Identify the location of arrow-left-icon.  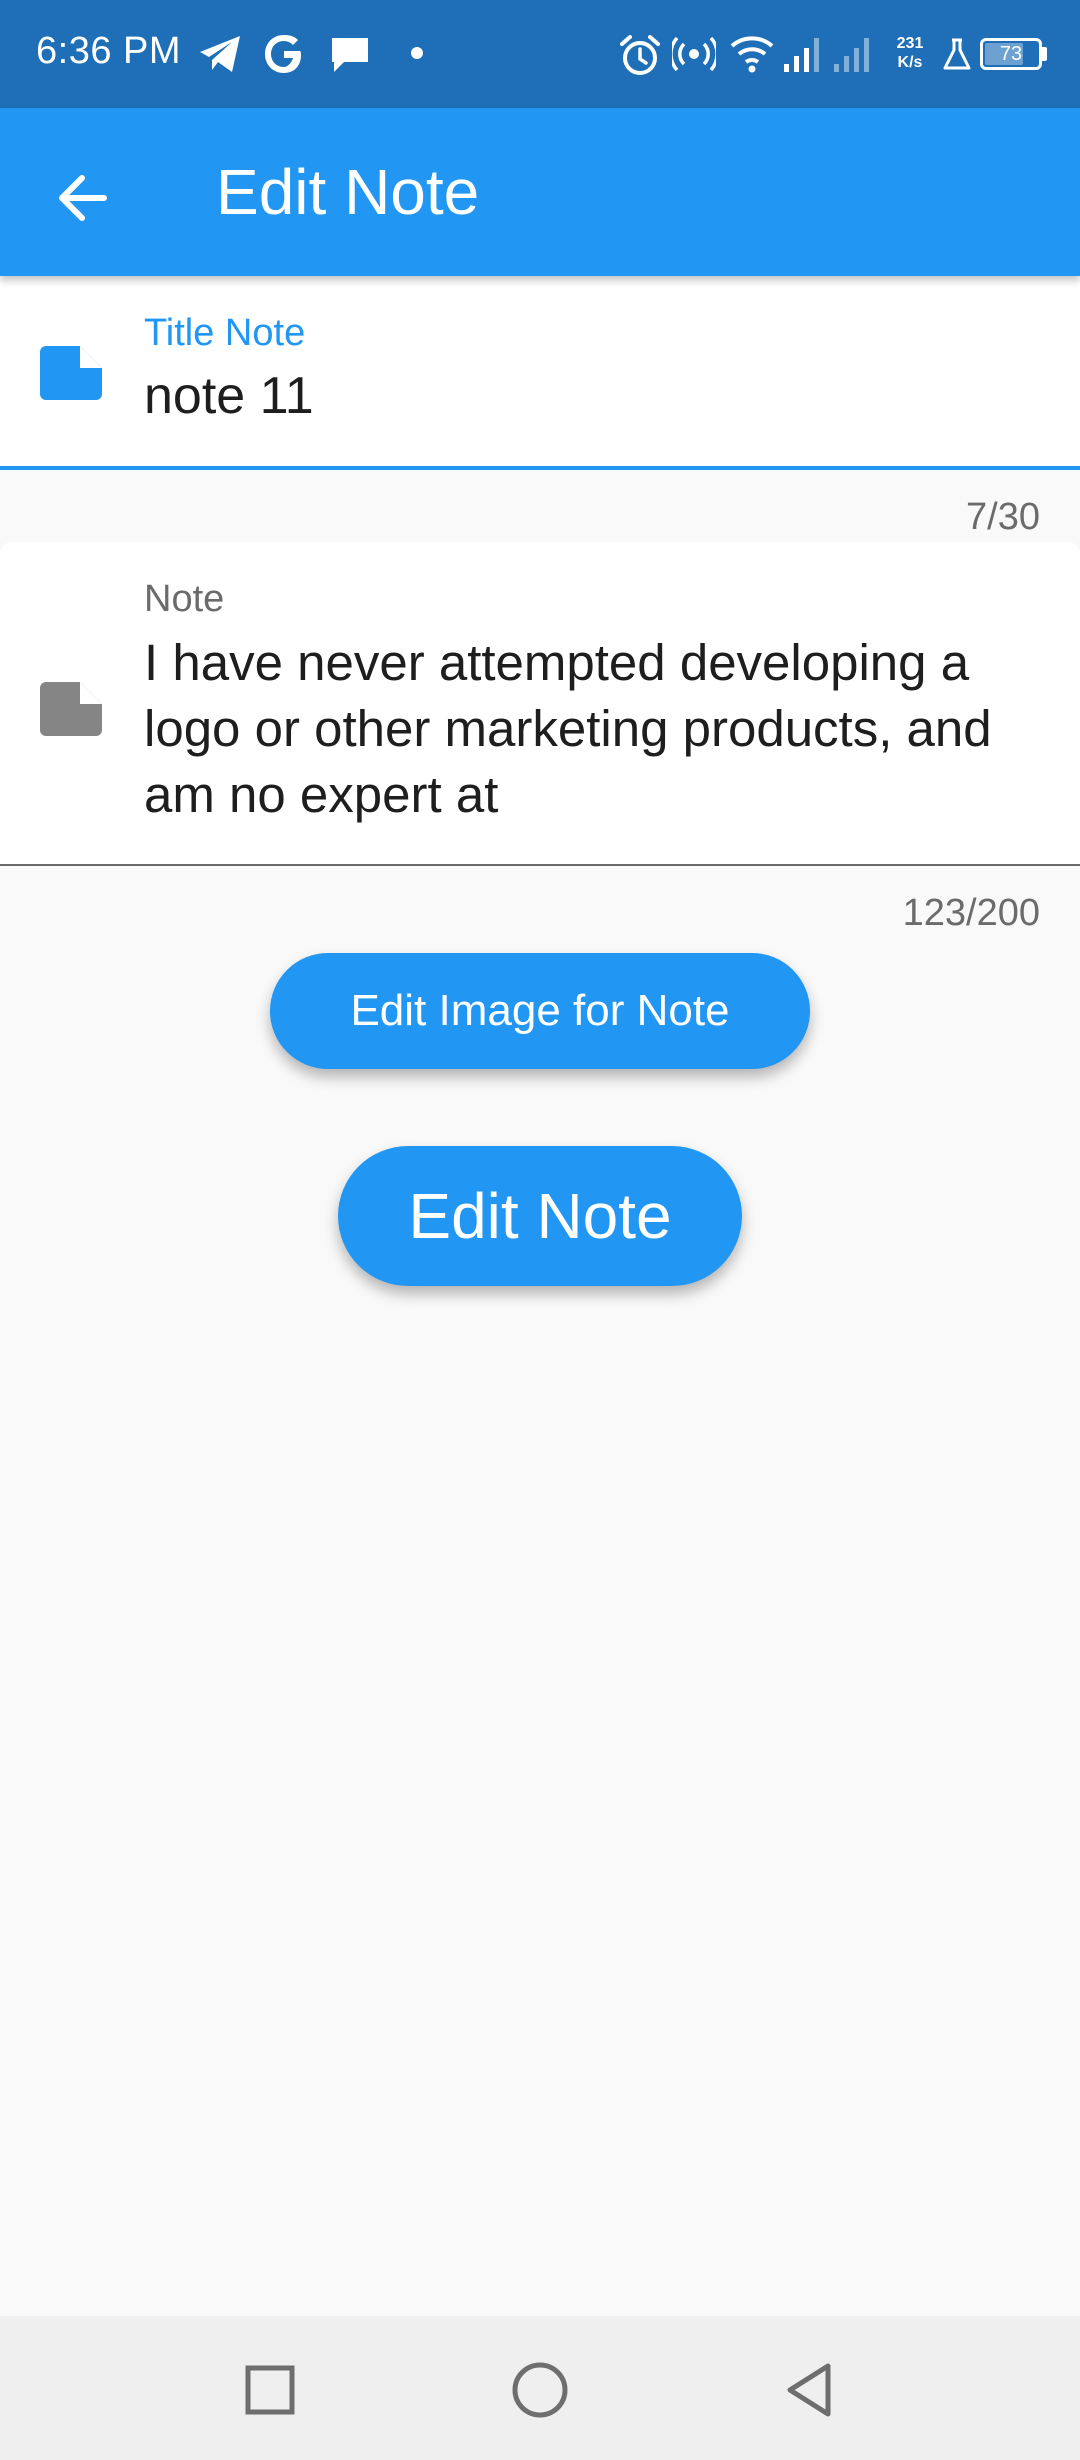
(84, 198).